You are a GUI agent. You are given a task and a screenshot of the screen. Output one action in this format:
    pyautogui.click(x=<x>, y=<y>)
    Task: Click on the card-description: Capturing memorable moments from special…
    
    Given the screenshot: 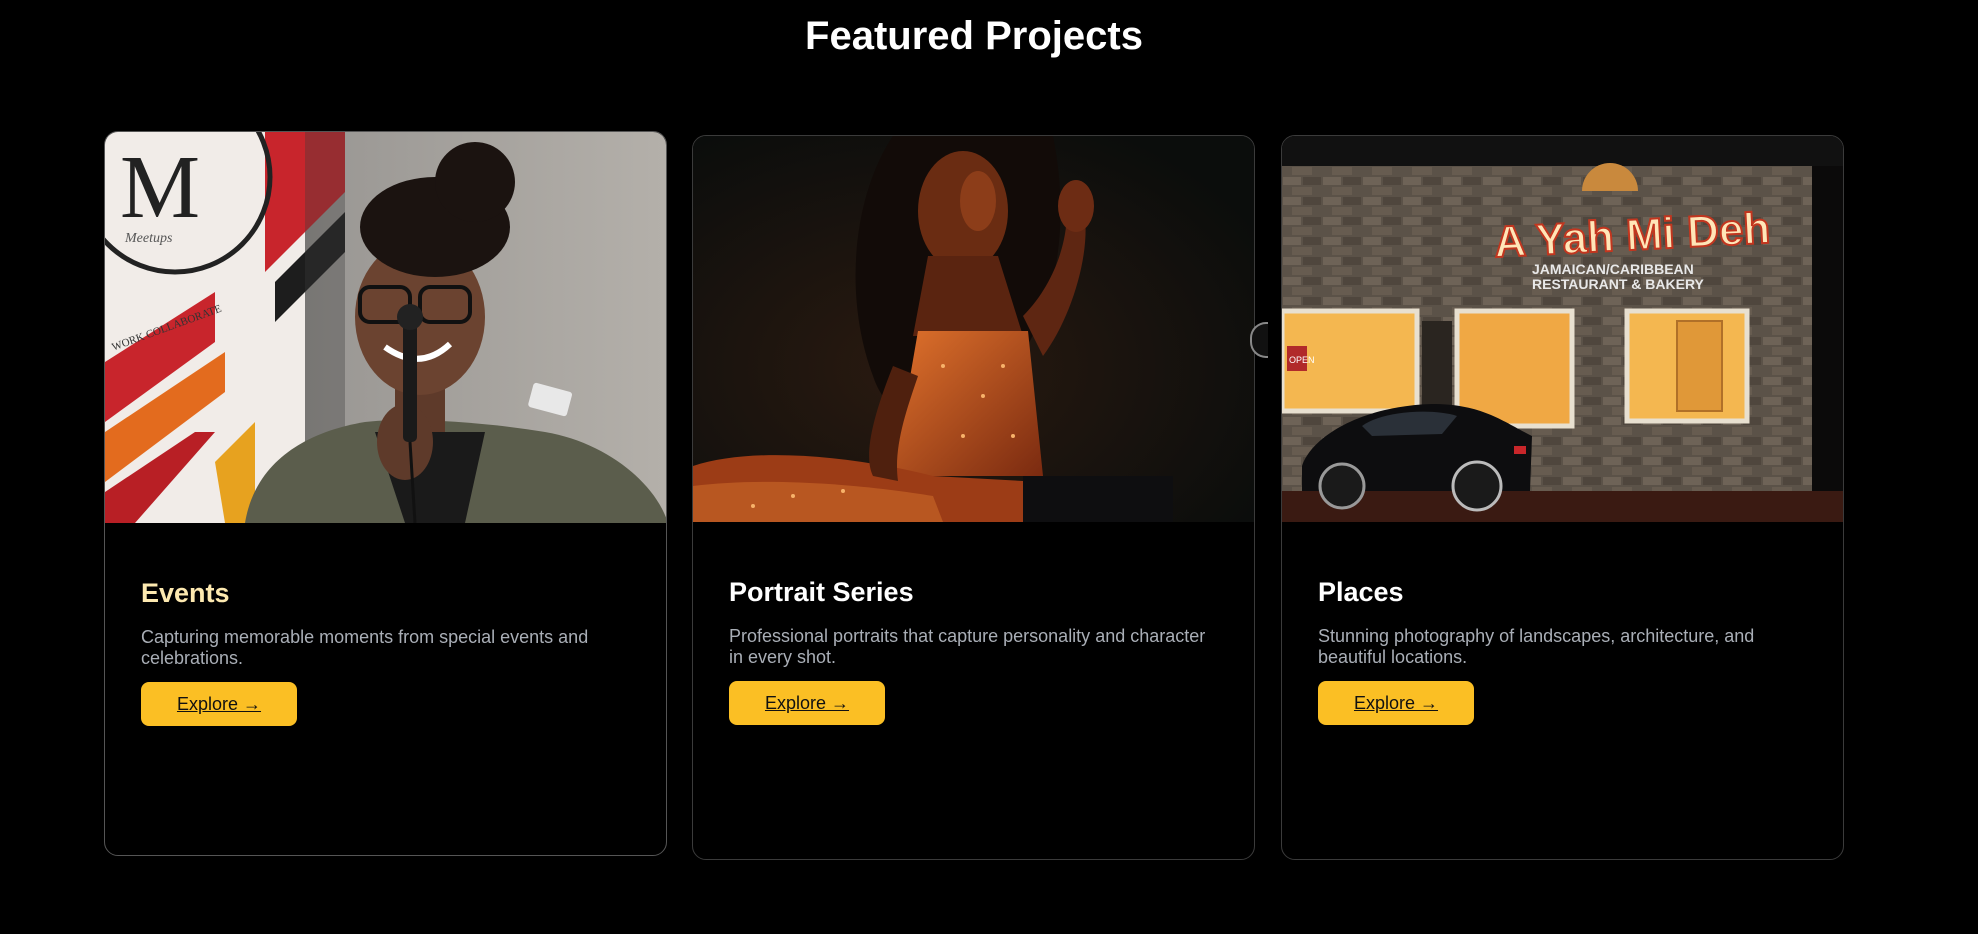 What is the action you would take?
    pyautogui.click(x=365, y=647)
    